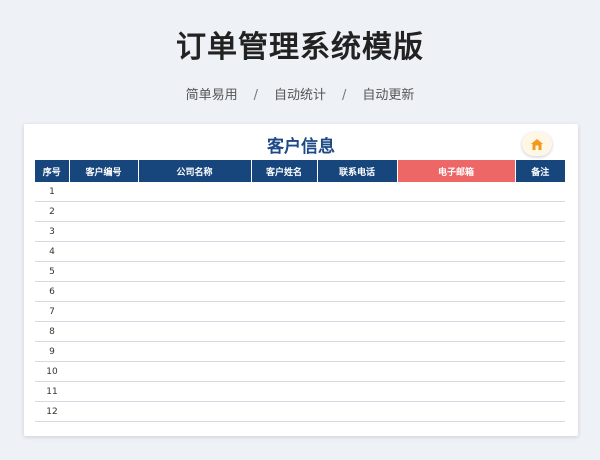 This screenshot has height=460, width=600. What do you see at coordinates (52, 331) in the screenshot?
I see `row-index-cell: 8` at bounding box center [52, 331].